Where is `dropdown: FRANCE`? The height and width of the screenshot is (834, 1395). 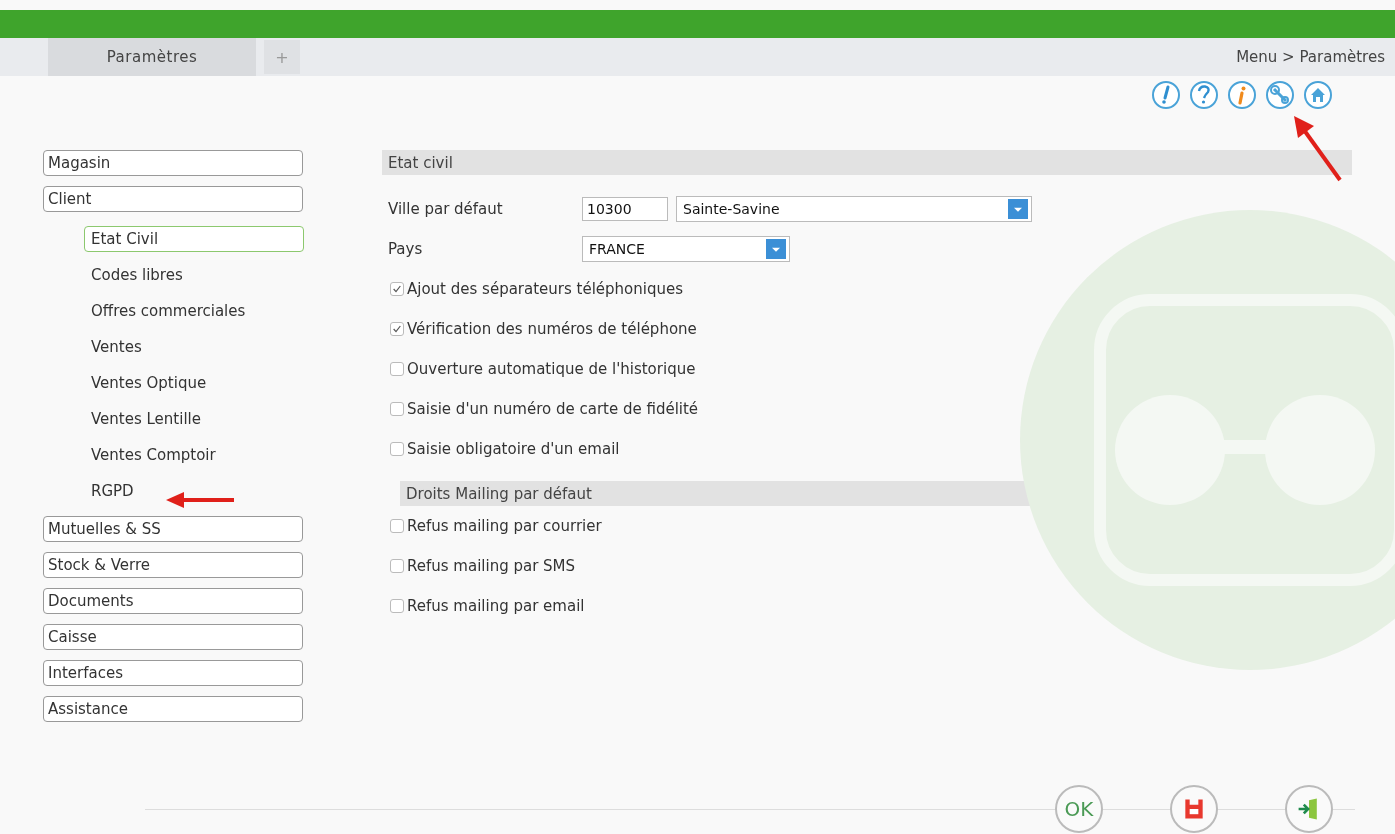 dropdown: FRANCE is located at coordinates (686, 249).